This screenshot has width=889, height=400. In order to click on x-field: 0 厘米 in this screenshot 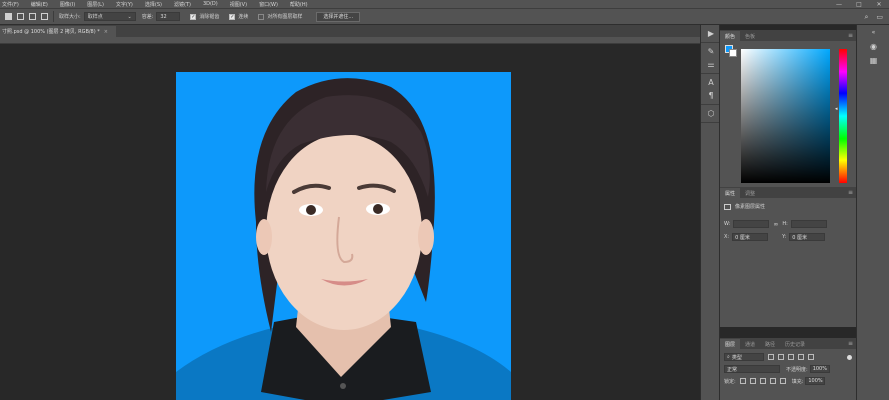, I will do `click(750, 237)`.